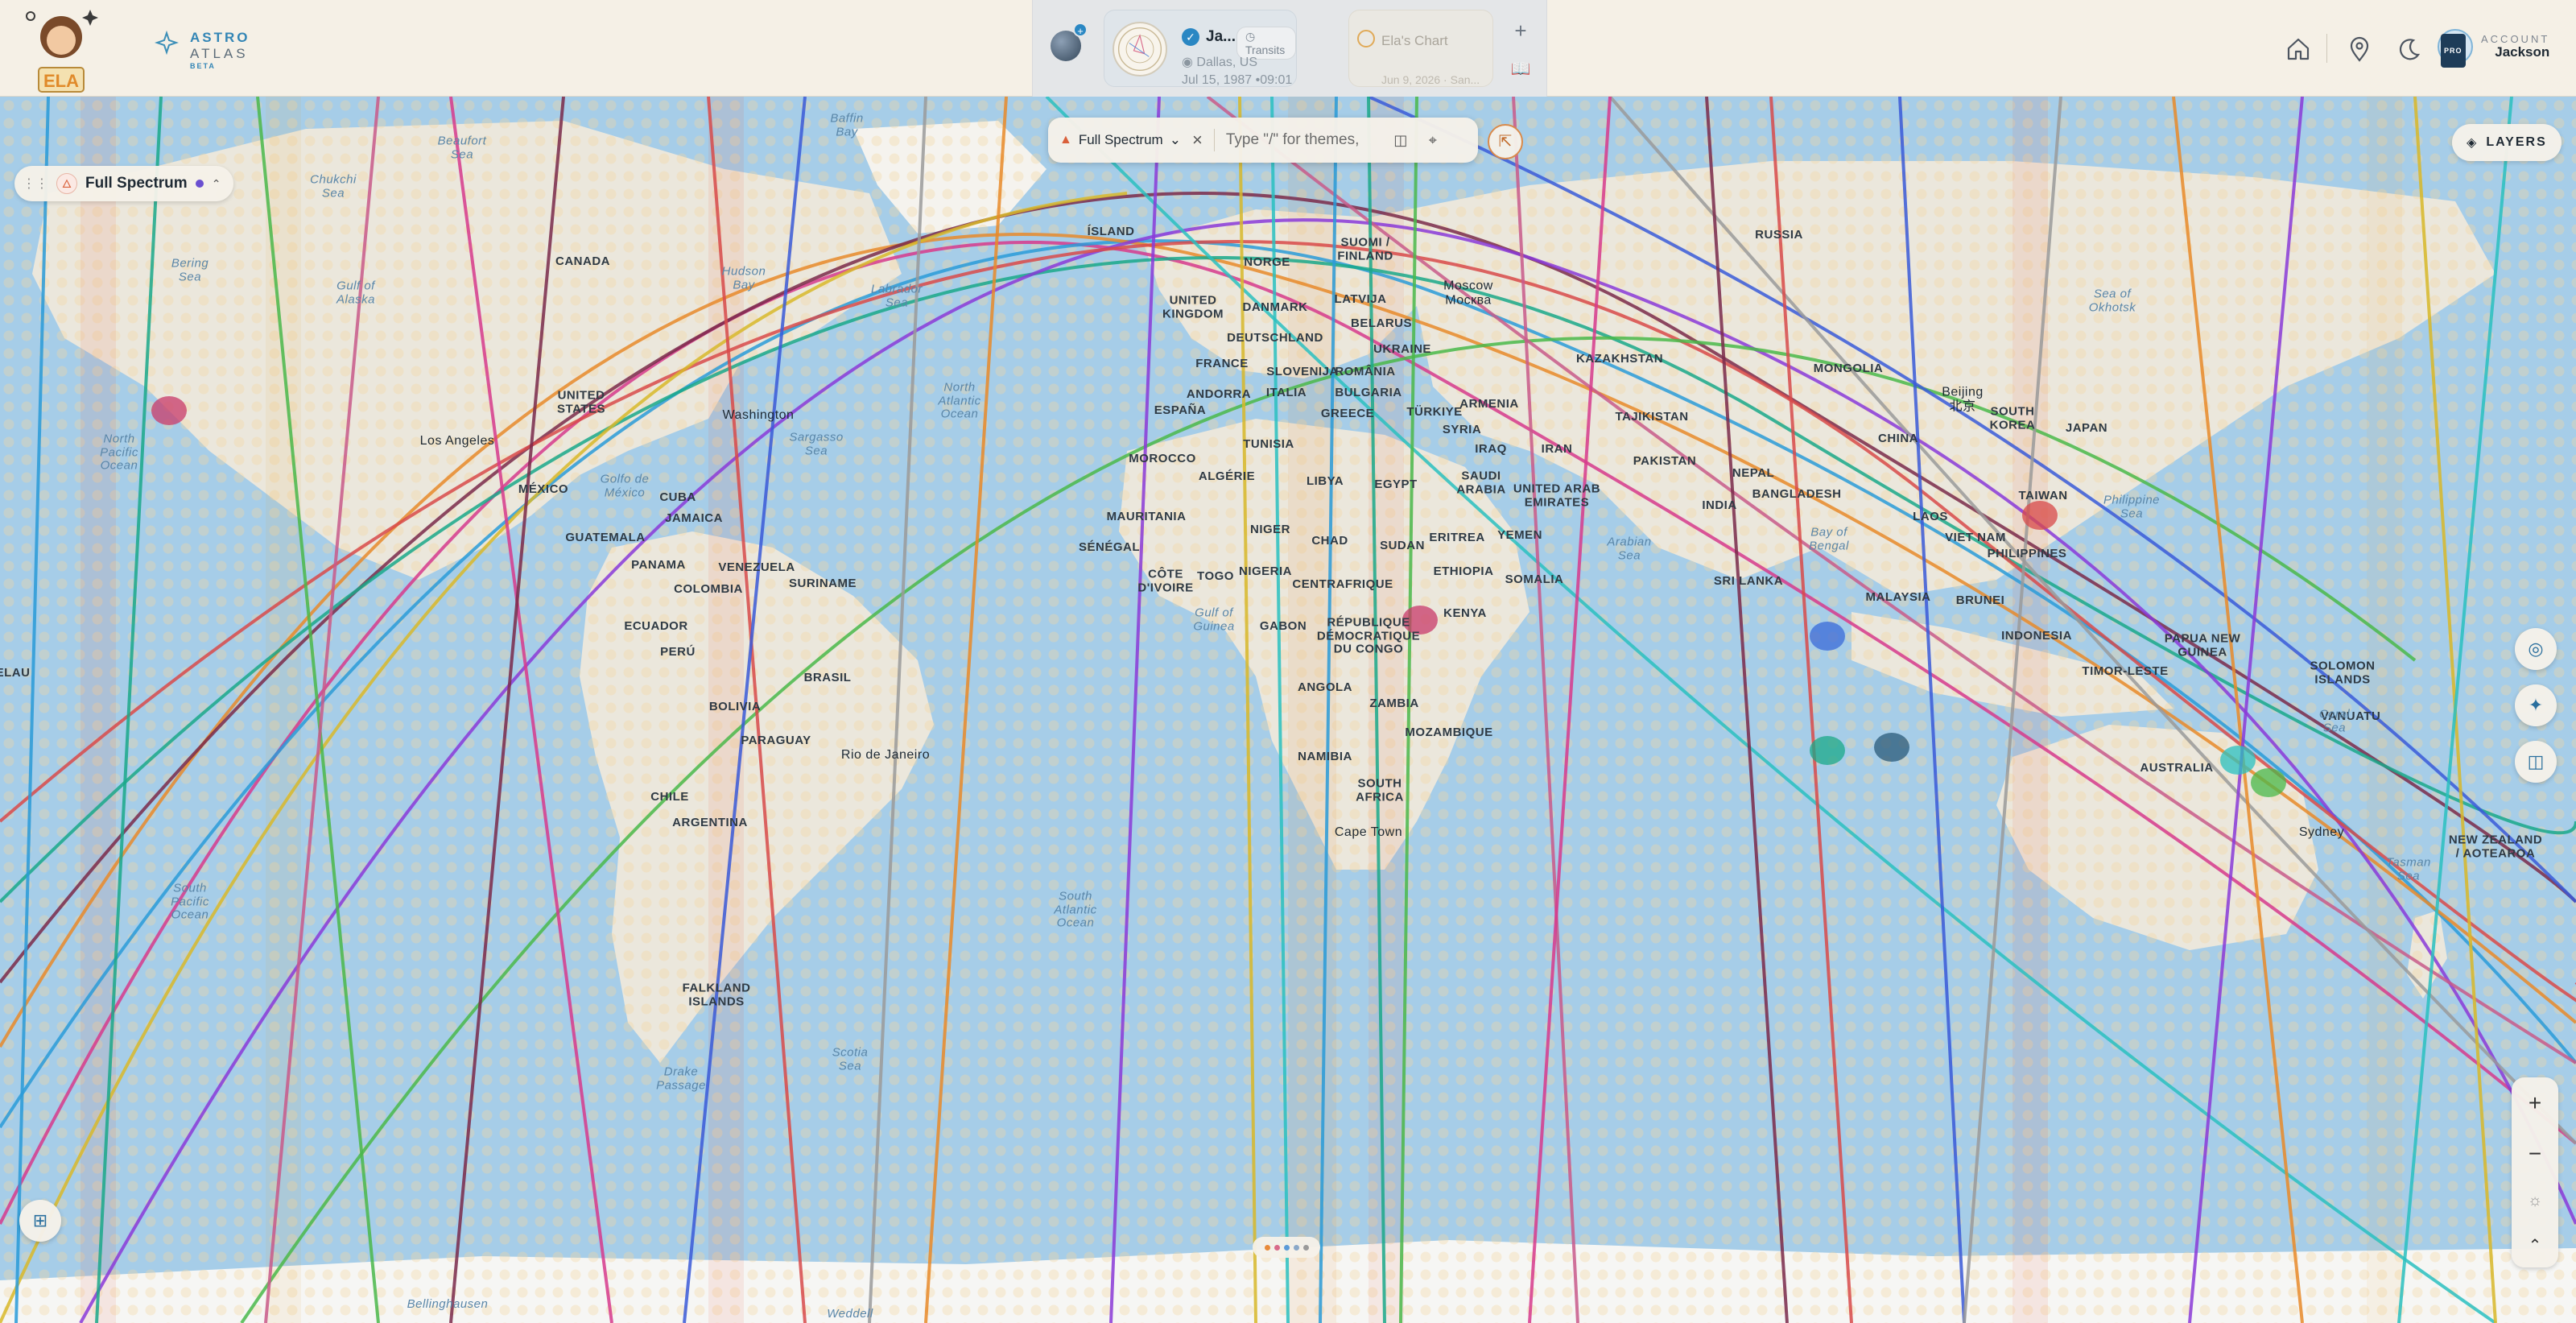 The height and width of the screenshot is (1323, 2576). I want to click on sun-icon, so click(1366, 39).